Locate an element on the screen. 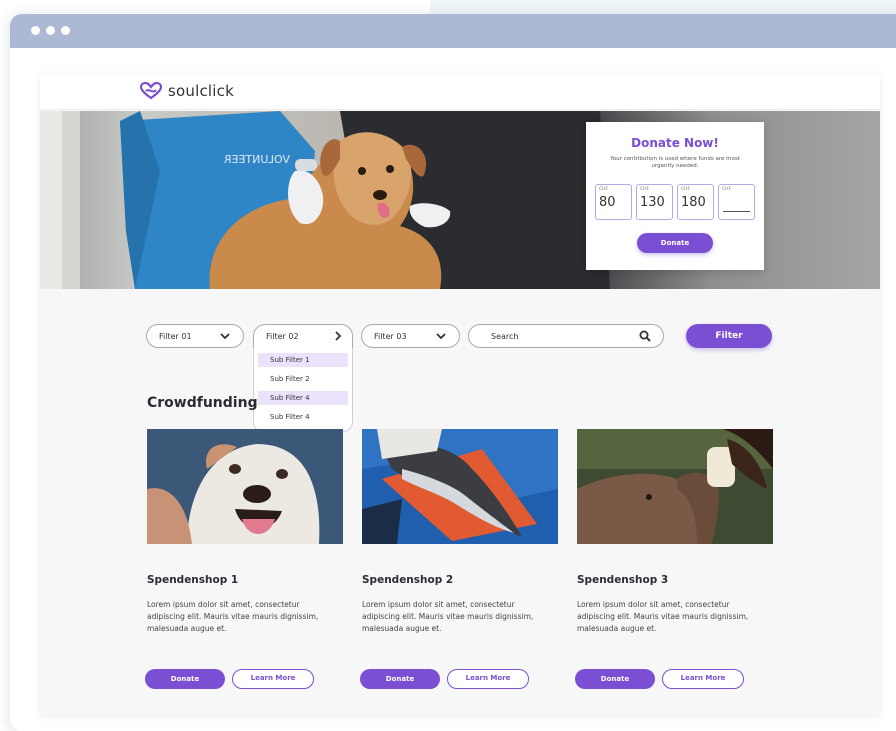 The height and width of the screenshot is (731, 896). input-underline is located at coordinates (736, 211).